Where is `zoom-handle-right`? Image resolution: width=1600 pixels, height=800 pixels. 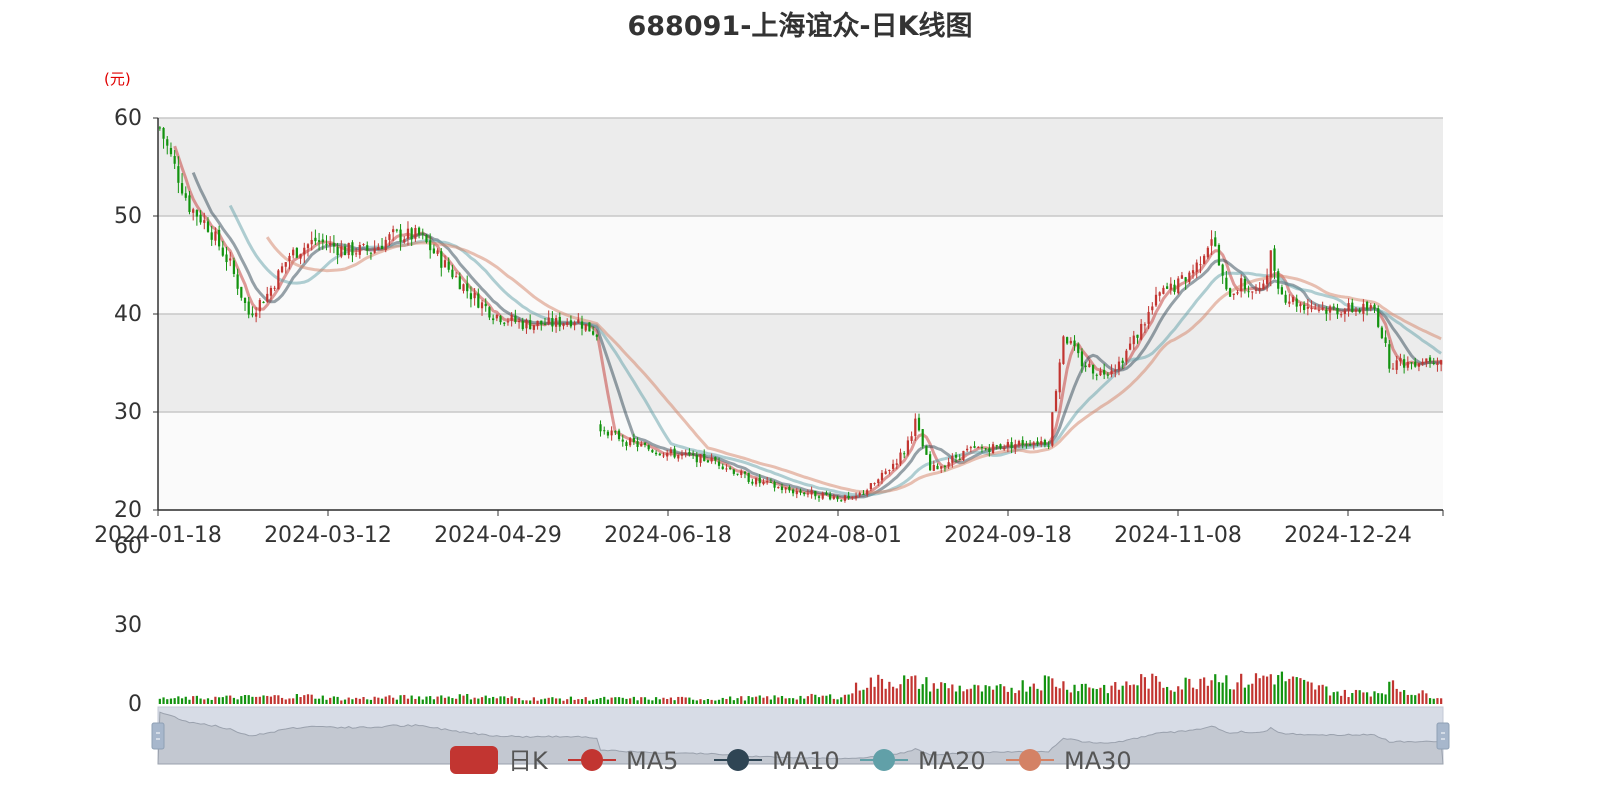 zoom-handle-right is located at coordinates (1443, 736).